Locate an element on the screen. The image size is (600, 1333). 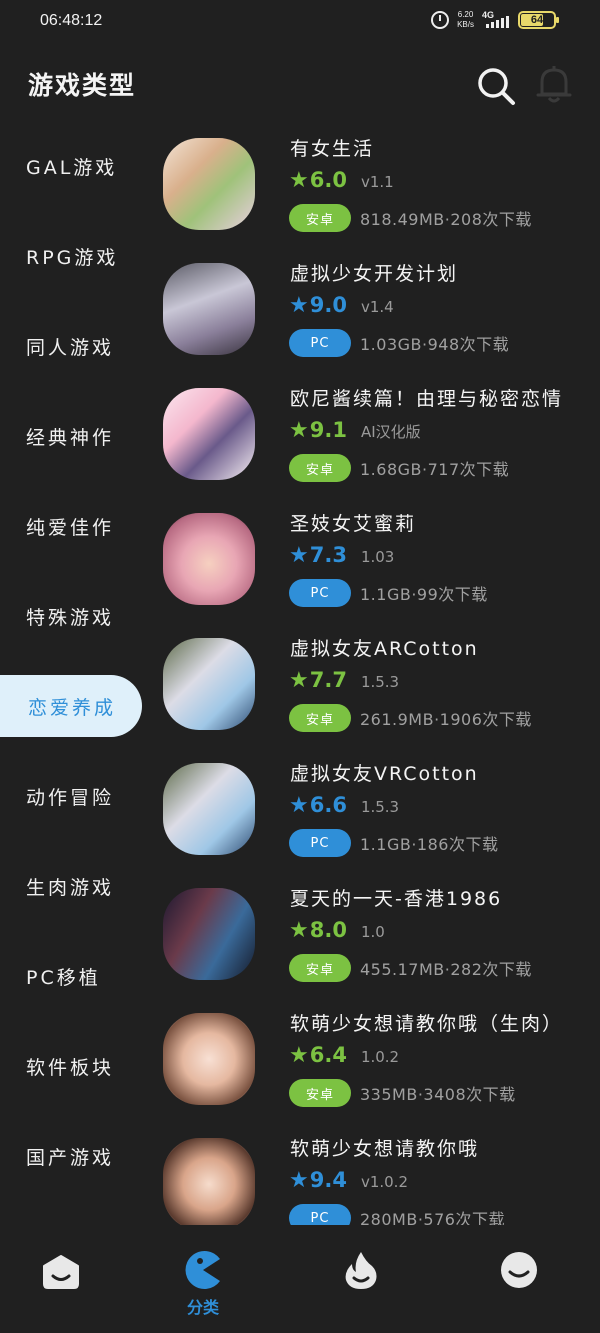
signal-icon: 4G is located at coordinates (496, 19).